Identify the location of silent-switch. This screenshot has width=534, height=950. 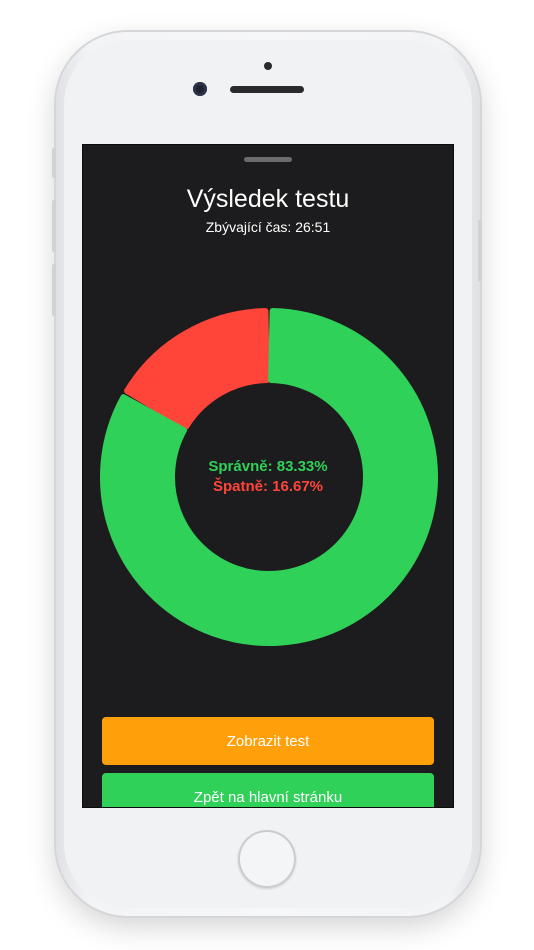
(54, 163).